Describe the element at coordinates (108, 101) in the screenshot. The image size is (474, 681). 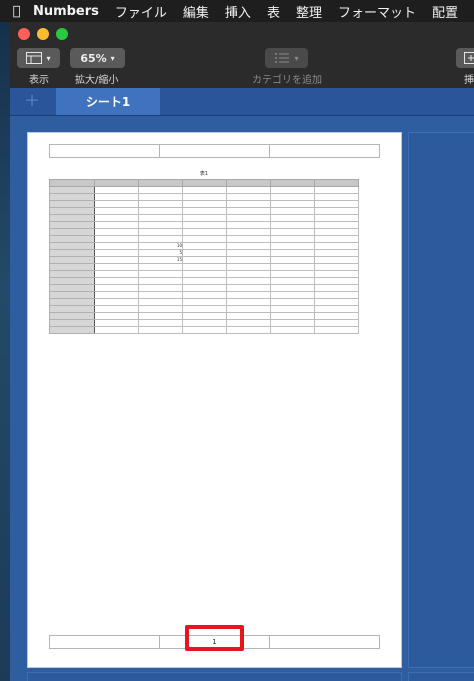
I see `tab-sheet1: シート1` at that location.